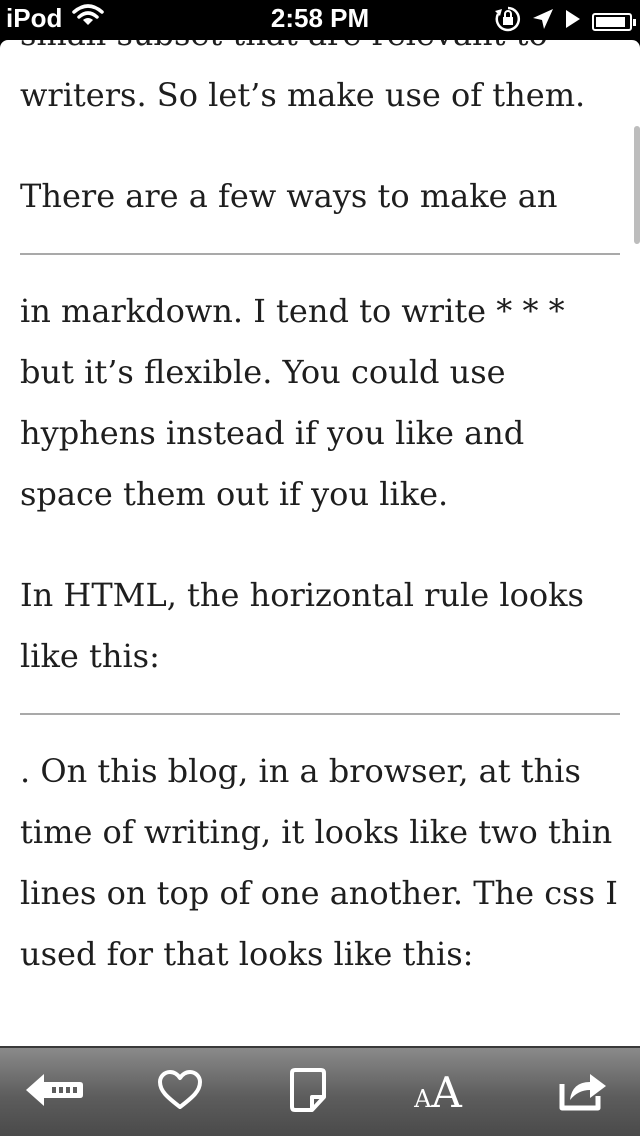 This screenshot has width=640, height=1136. I want to click on battery-level, so click(610, 21).